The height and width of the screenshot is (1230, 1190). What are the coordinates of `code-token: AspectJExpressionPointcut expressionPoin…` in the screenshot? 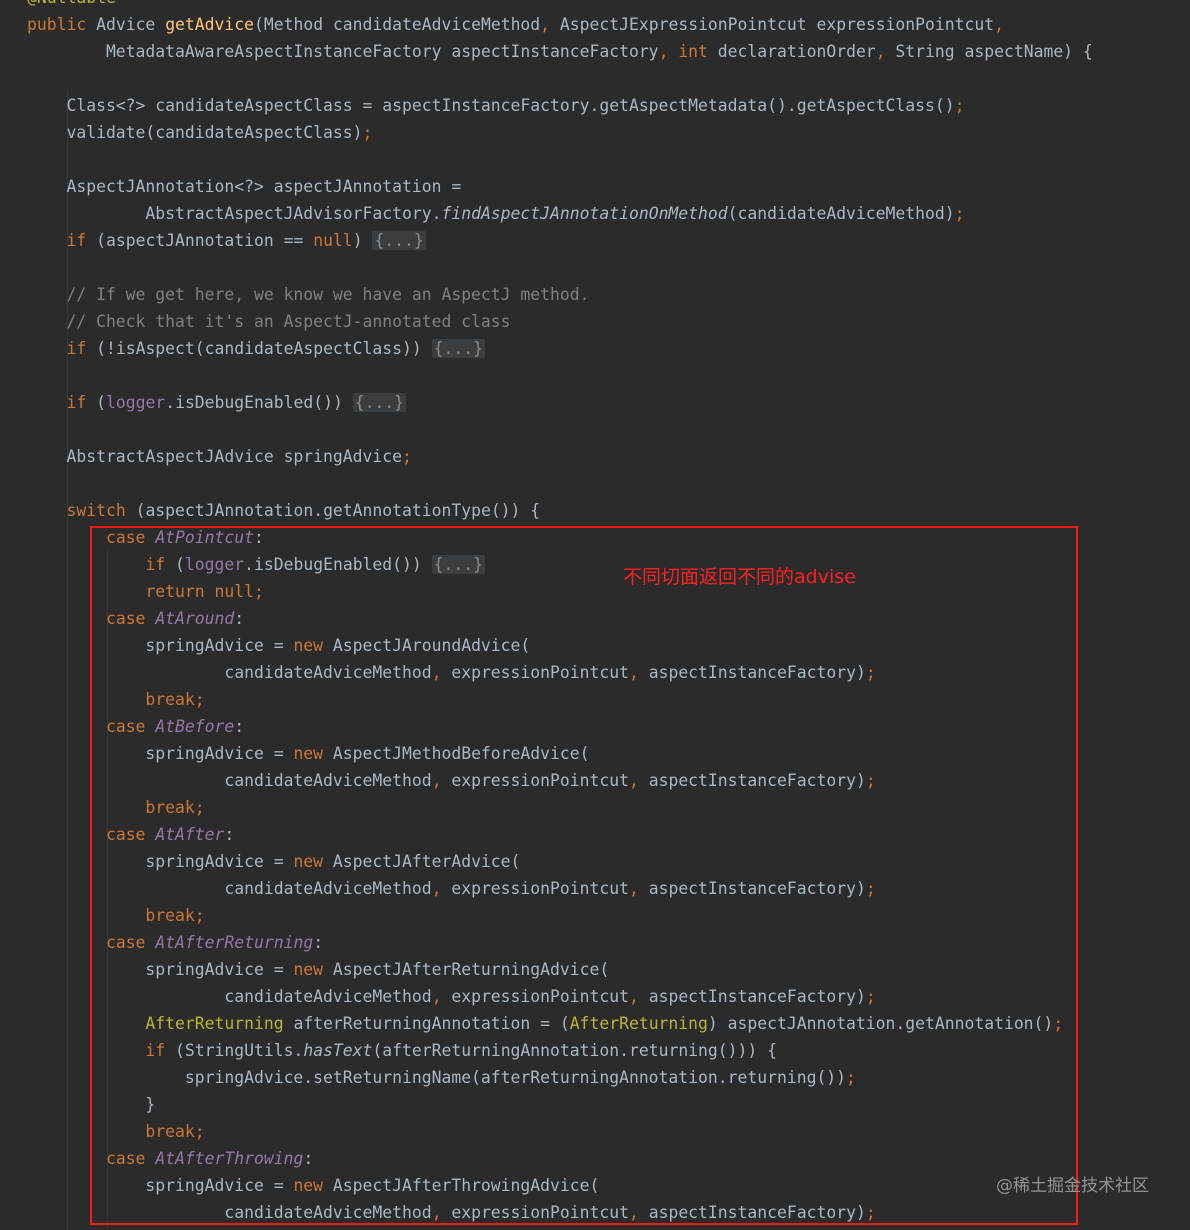 It's located at (772, 24).